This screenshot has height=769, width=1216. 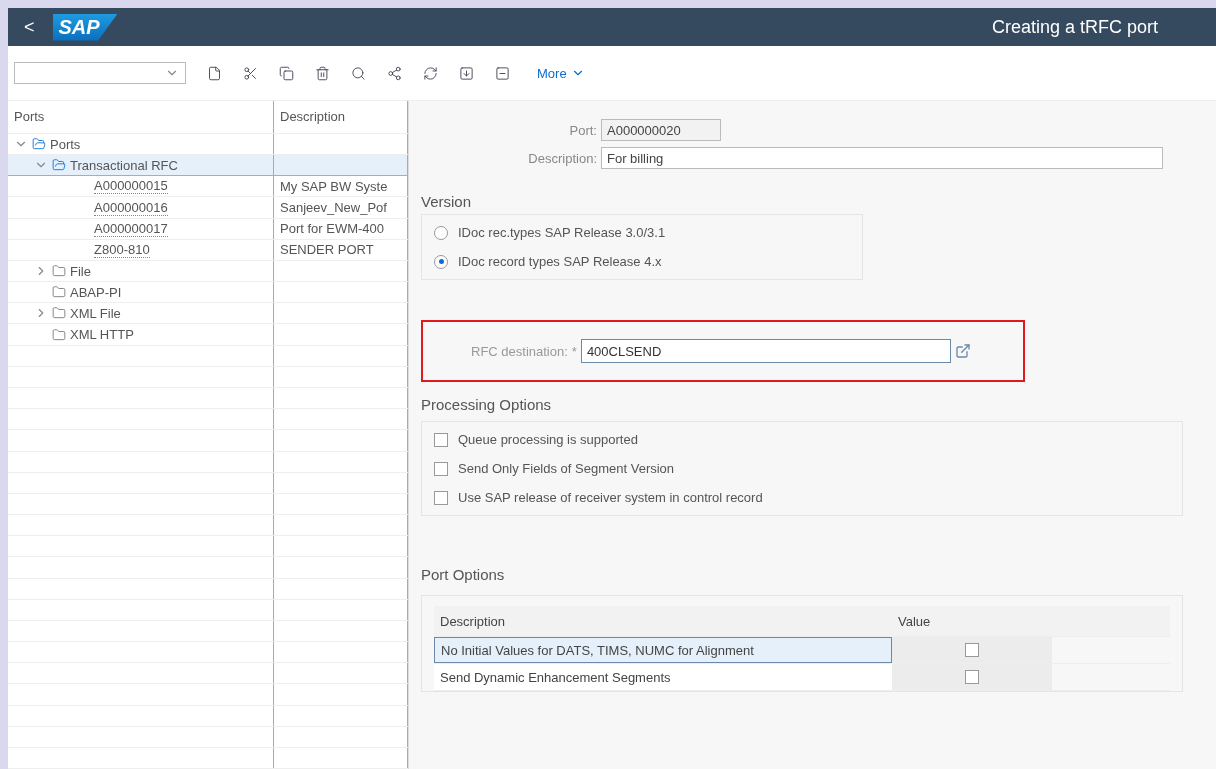 I want to click on tree-label: ABAP-PI, so click(x=96, y=292).